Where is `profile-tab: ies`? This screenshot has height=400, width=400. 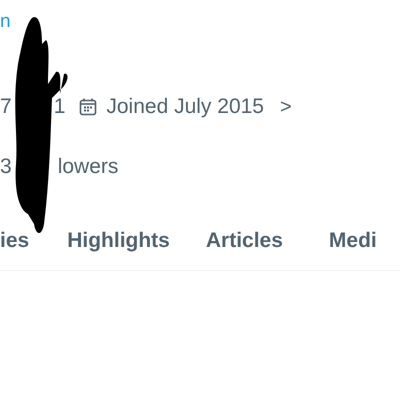 profile-tab: ies is located at coordinates (15, 241).